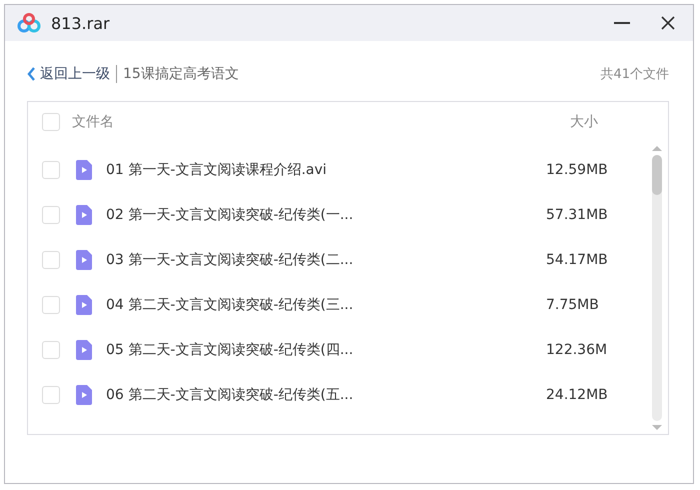  What do you see at coordinates (93, 122) in the screenshot?
I see `column-header: 文件名` at bounding box center [93, 122].